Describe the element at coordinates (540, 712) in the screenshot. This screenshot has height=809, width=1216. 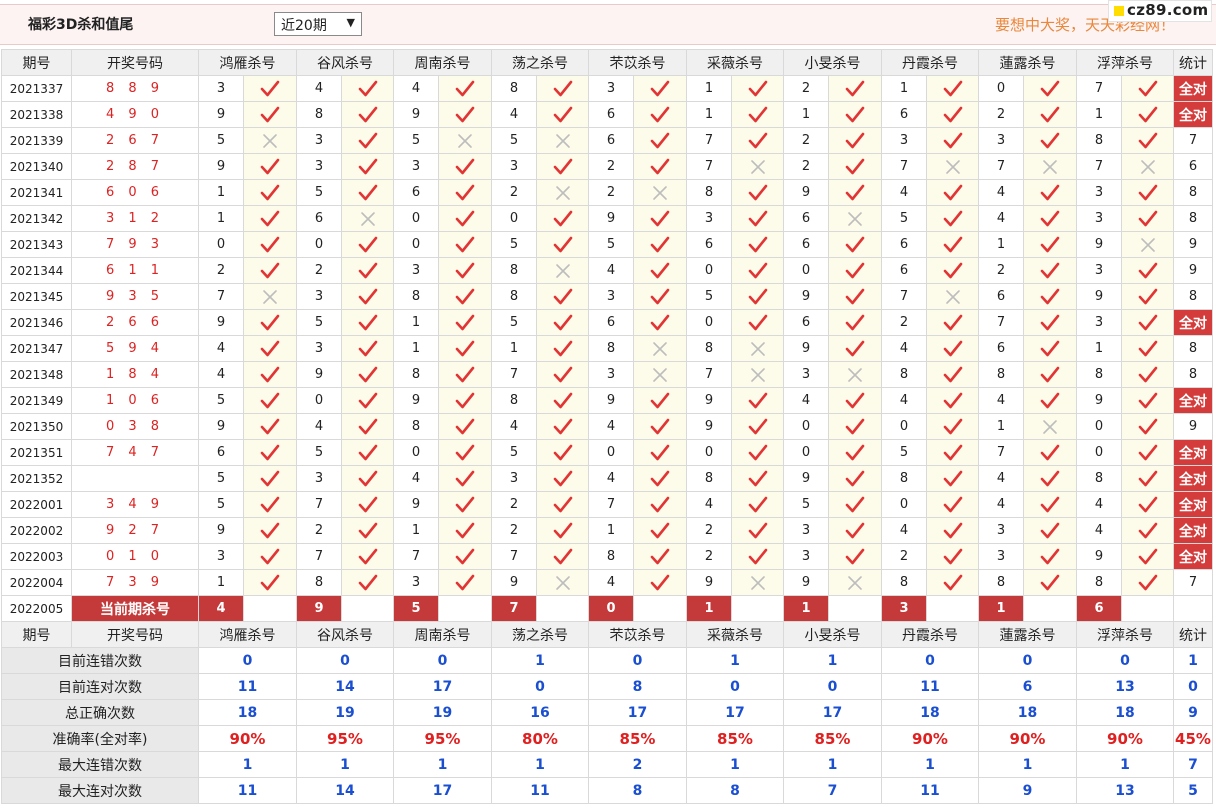
I see `summary-value: 16` at that location.